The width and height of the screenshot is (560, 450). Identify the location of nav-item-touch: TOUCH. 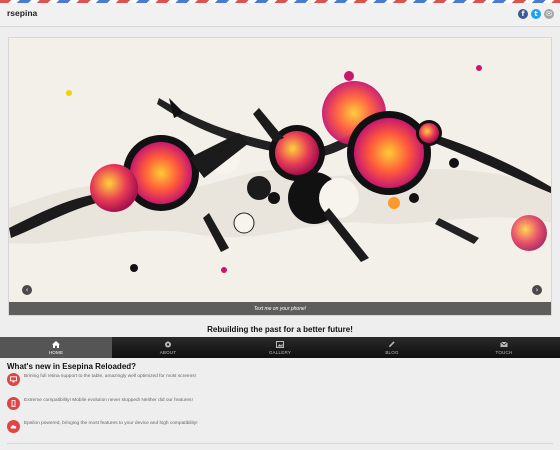
(504, 347).